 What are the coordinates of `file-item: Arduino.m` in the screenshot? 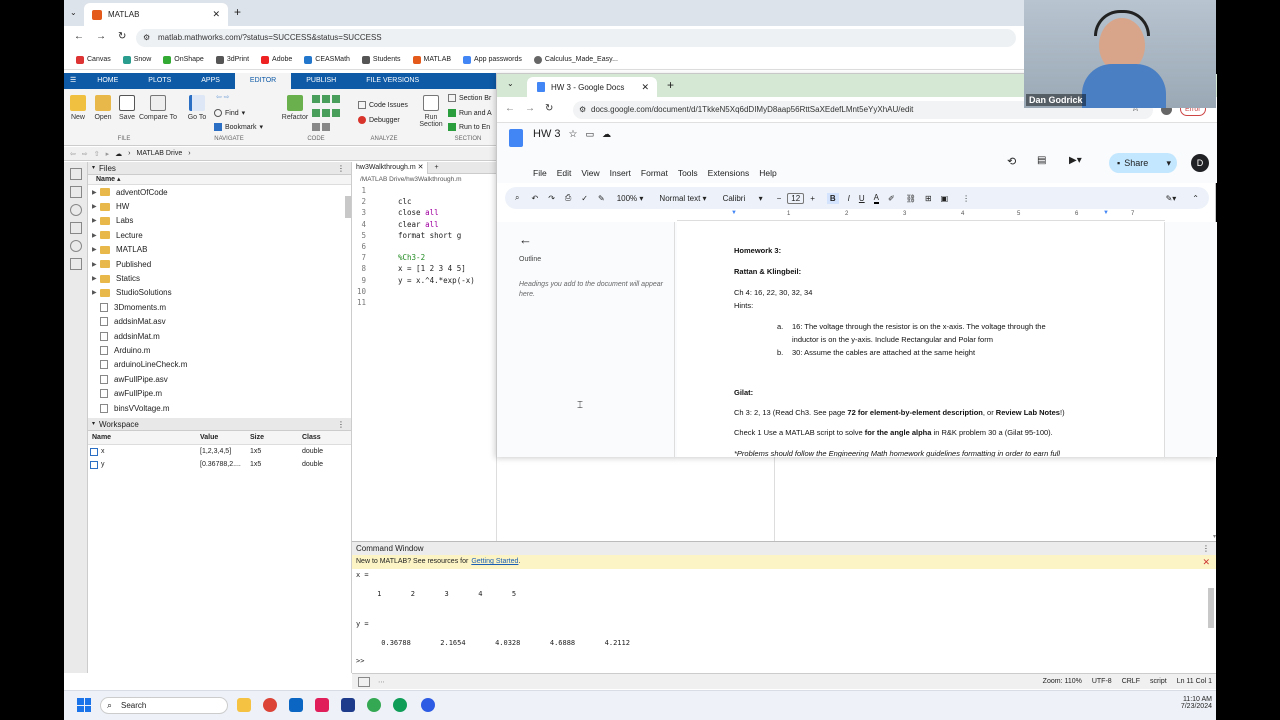 It's located at (219, 350).